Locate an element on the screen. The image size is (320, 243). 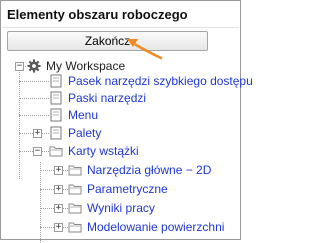
tree-item-quick-access-toolbar: Pasek narzędzi szybkiego dostępu is located at coordinates (151, 81).